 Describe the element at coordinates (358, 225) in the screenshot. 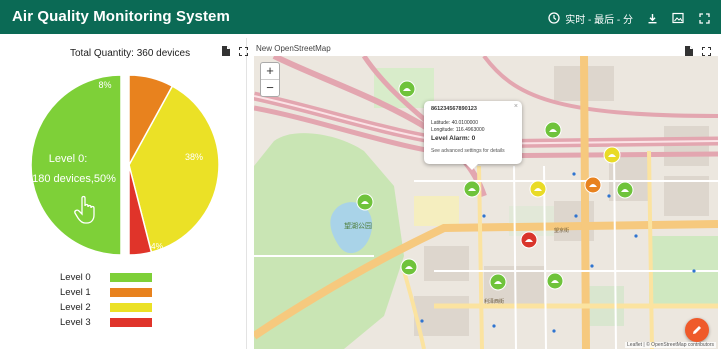

I see `map-label-park: 望湖公园` at that location.